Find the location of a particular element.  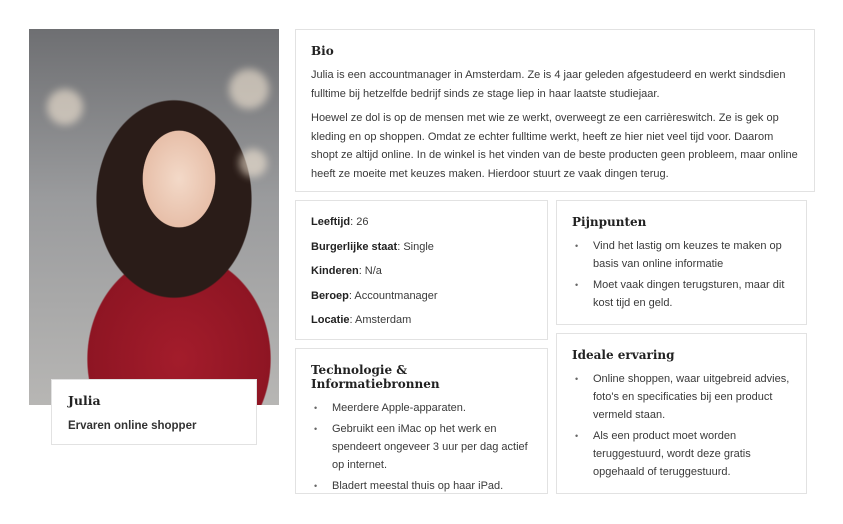

pain-points-title: Pijnpunten is located at coordinates (609, 222).